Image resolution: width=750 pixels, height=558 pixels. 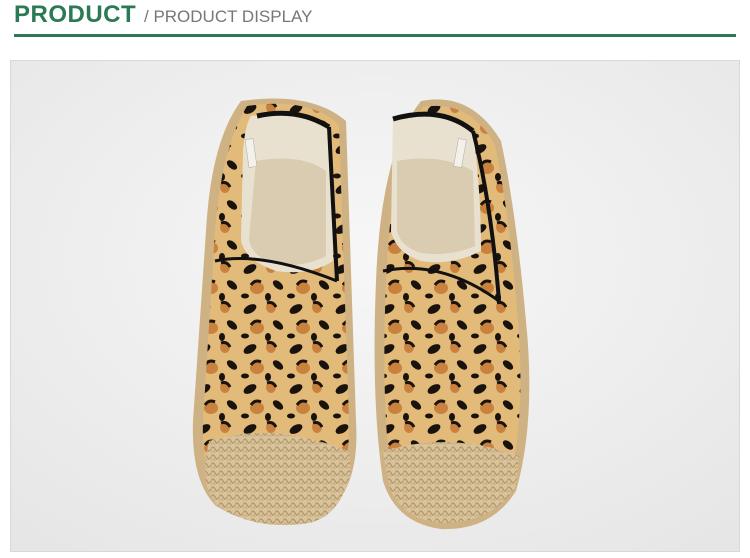 What do you see at coordinates (375, 19) in the screenshot?
I see `section-header: PRODUCT / PRODUCT DISPLAY` at bounding box center [375, 19].